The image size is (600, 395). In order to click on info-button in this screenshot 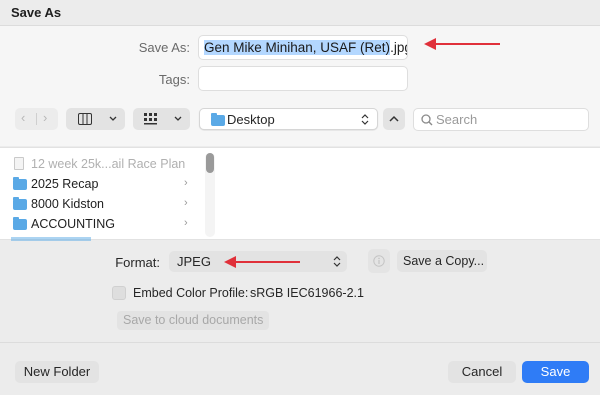, I will do `click(379, 261)`.